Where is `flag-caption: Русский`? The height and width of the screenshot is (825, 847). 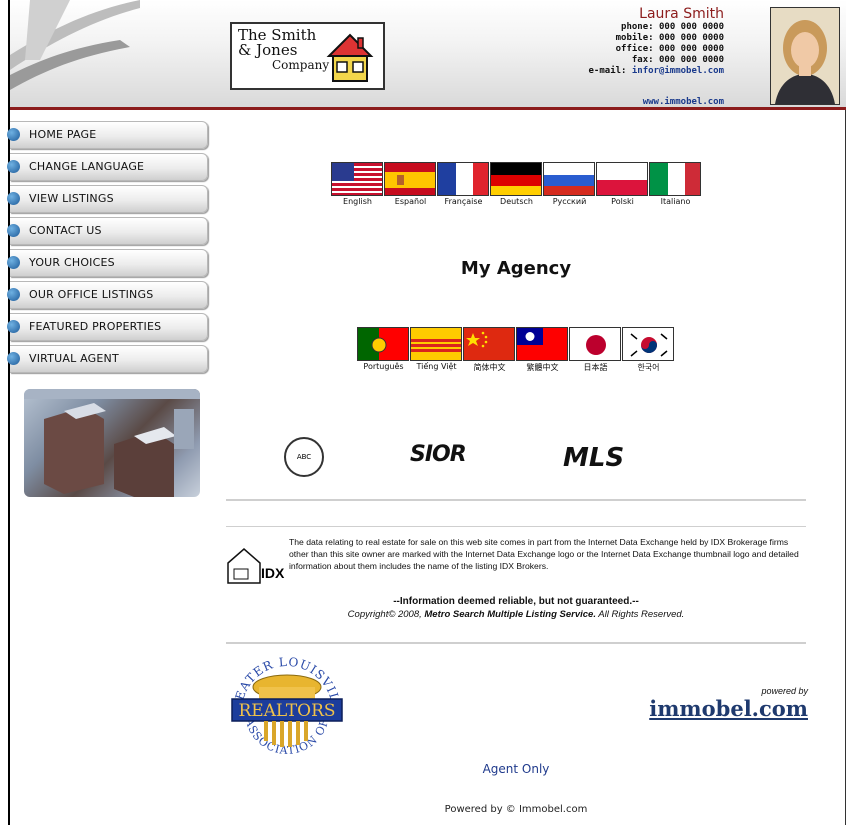
flag-caption: Русский is located at coordinates (569, 201).